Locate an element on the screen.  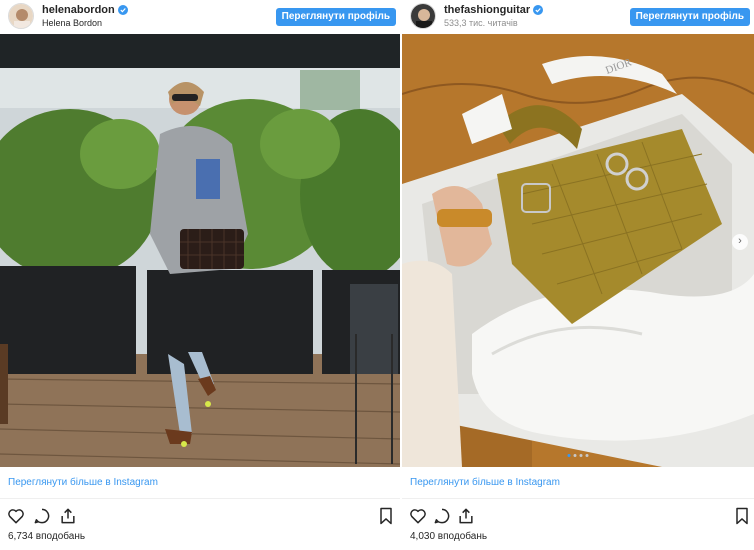
profile-subtitle: Helena Bordon is located at coordinates (72, 23).